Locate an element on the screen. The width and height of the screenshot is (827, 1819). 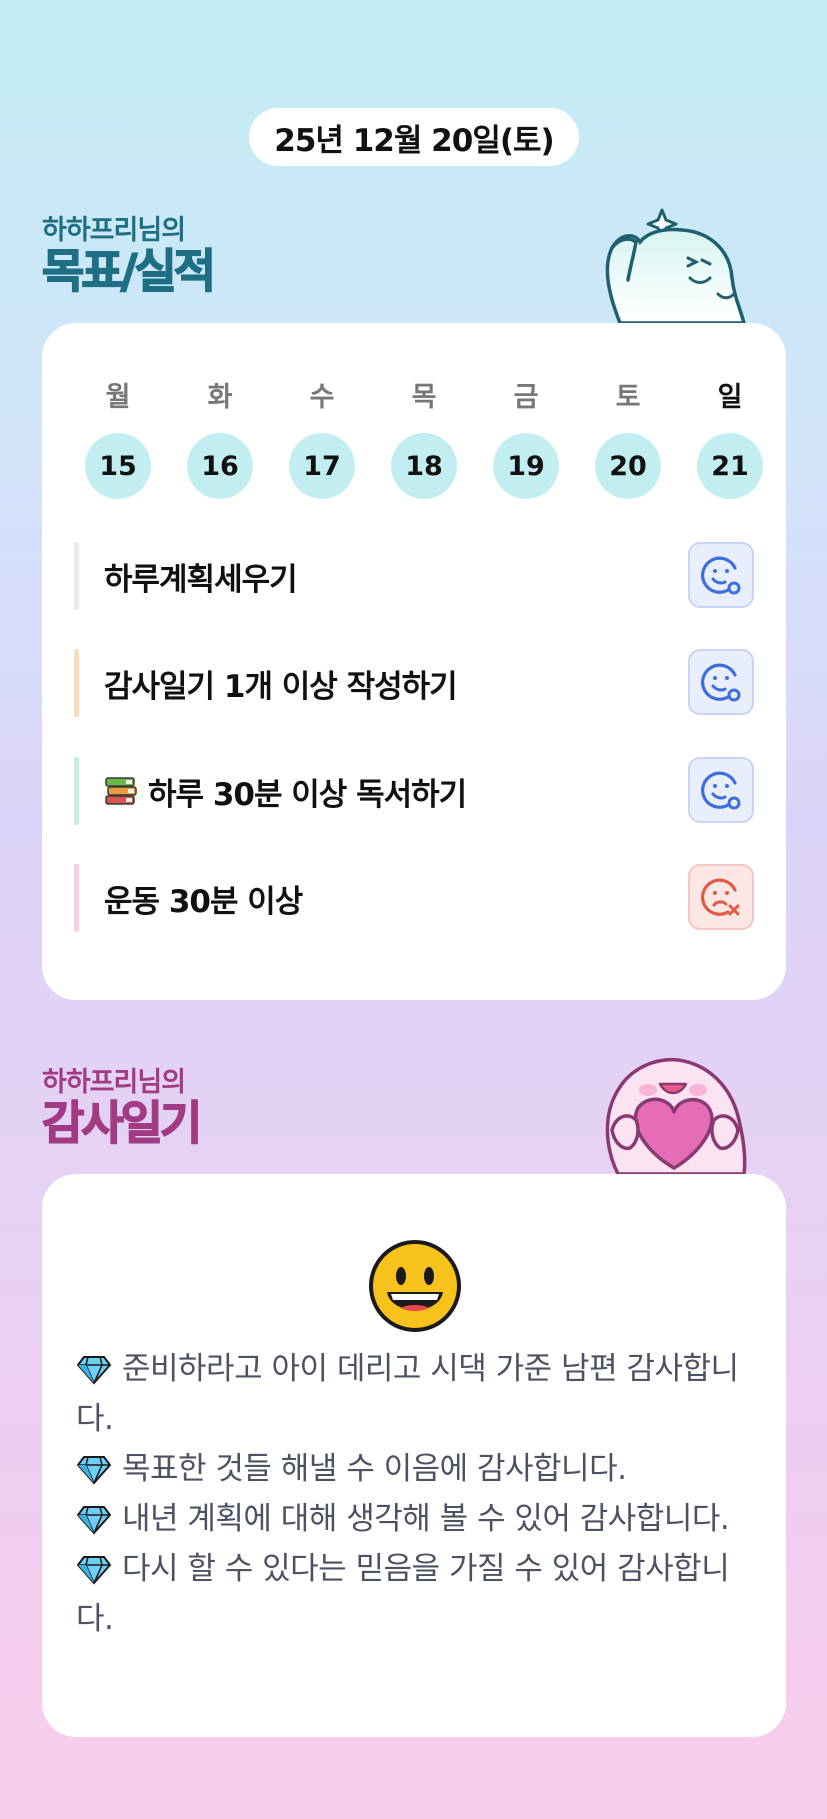
goals-section-title: 하하프리님의 목표/실적 is located at coordinates (129, 253).